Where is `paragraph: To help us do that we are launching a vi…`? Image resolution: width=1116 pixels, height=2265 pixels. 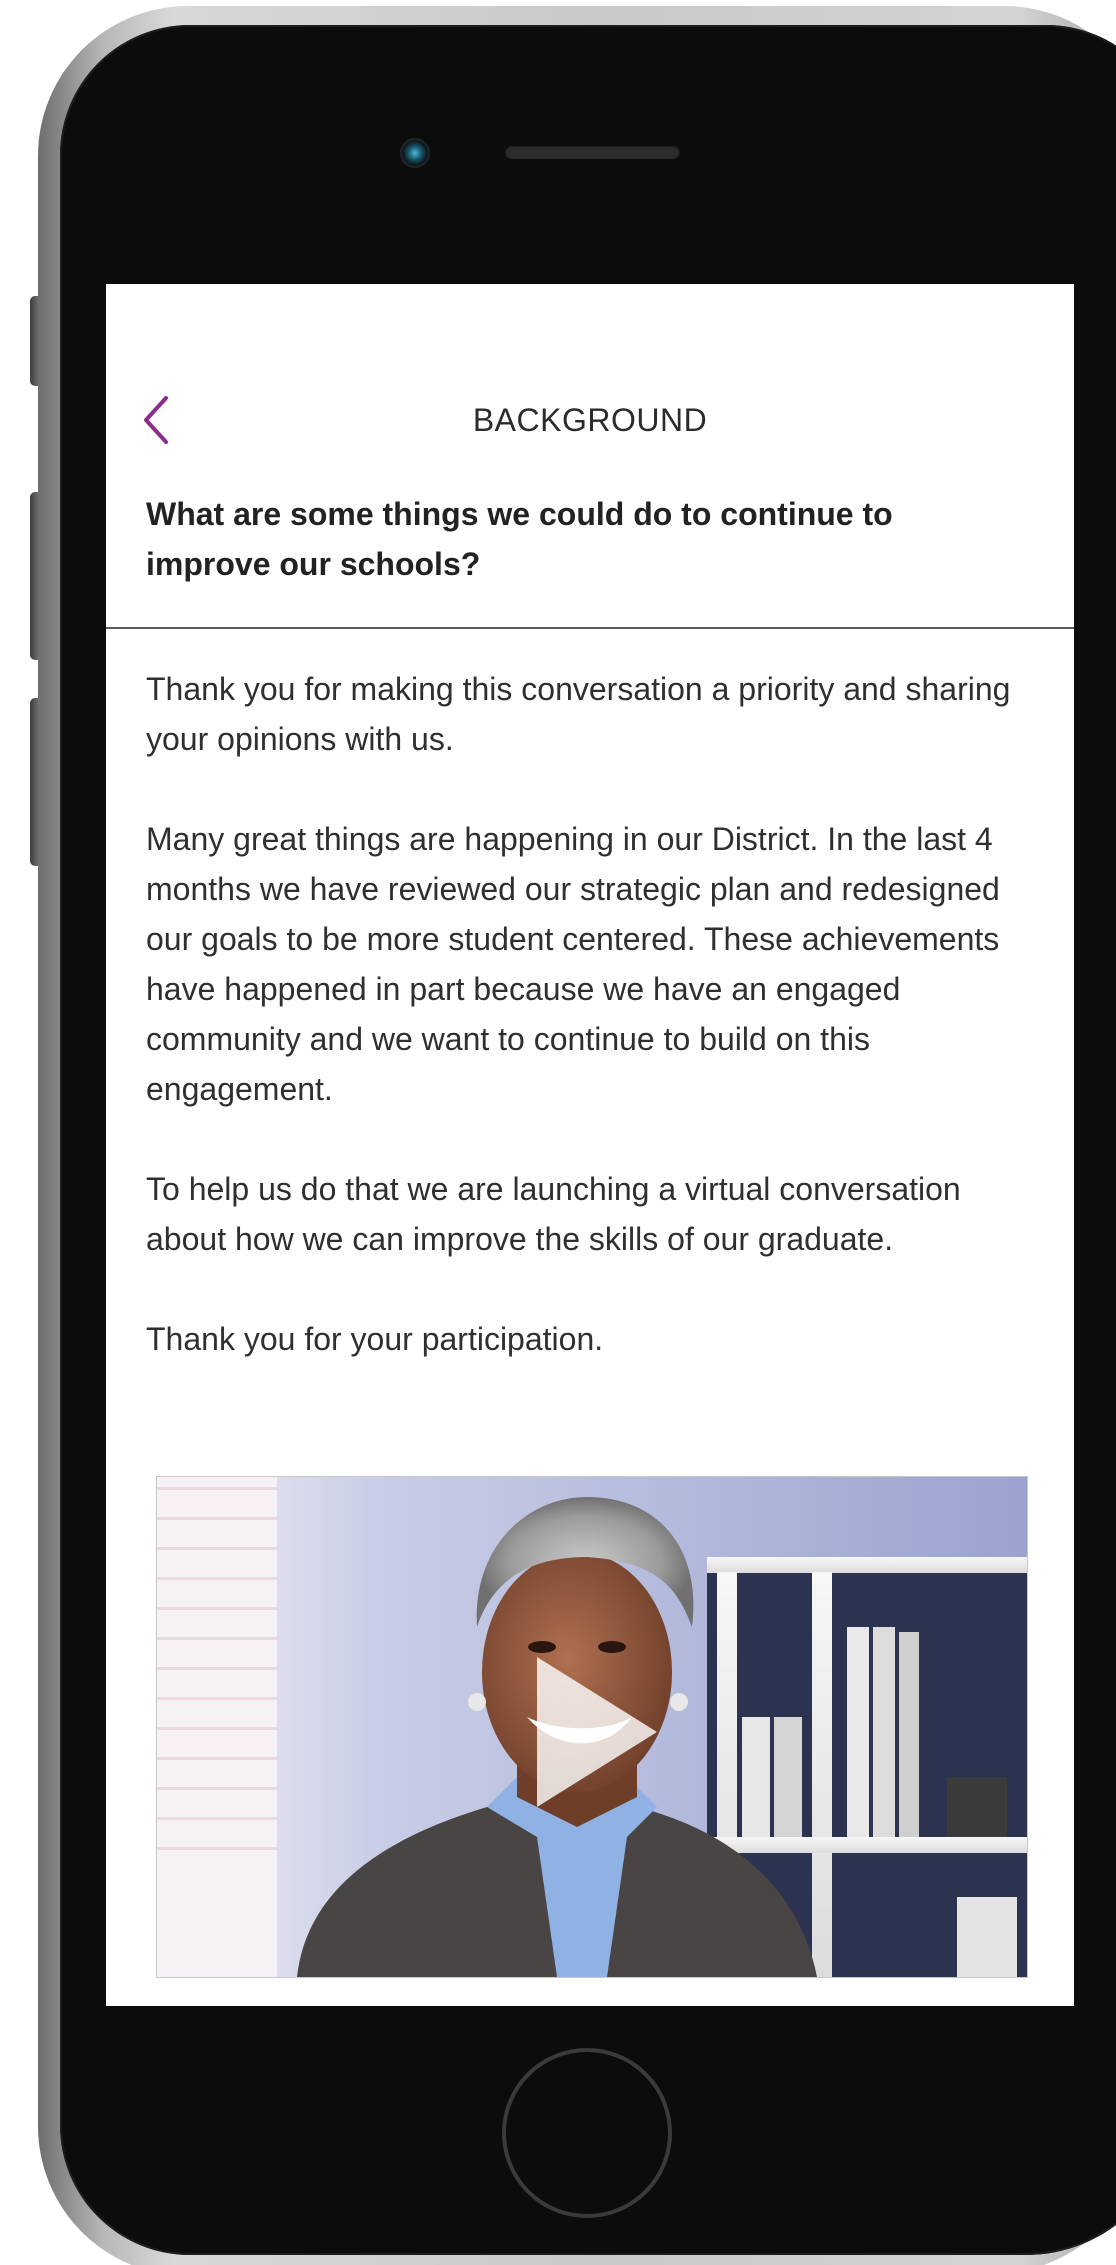 paragraph: To help us do that we are launching a vi… is located at coordinates (553, 1214).